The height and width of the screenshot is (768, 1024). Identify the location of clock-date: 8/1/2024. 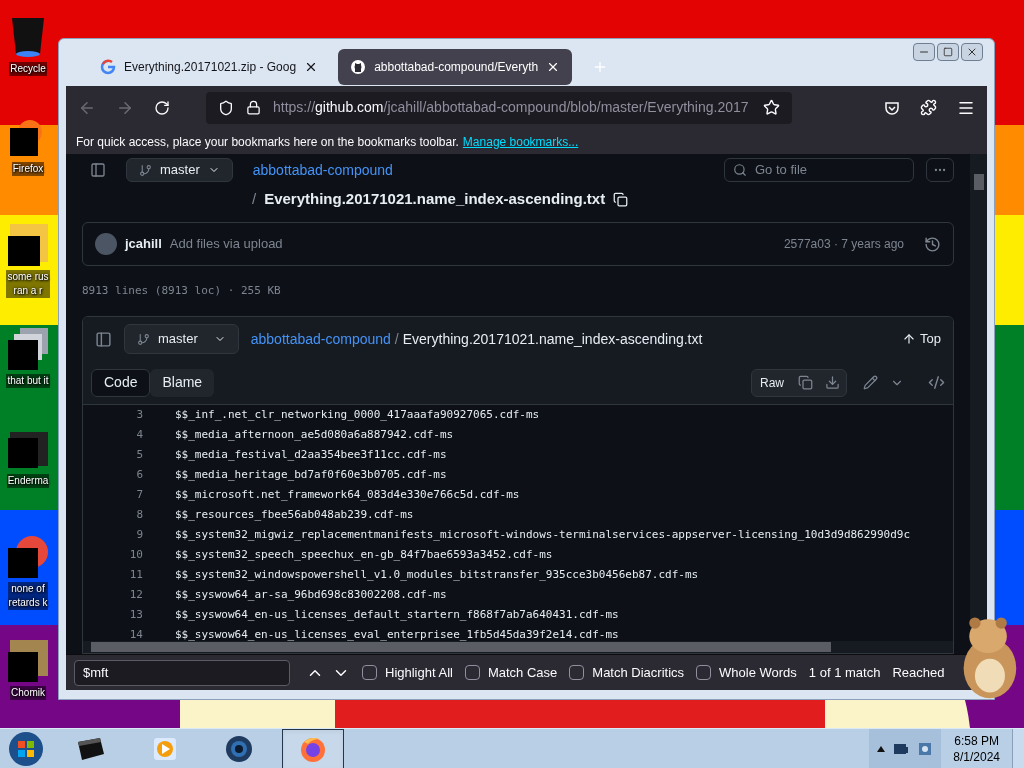
(976, 756).